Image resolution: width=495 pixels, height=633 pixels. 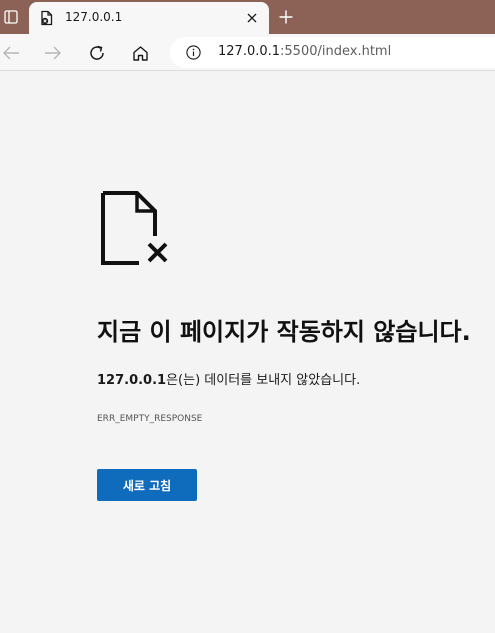 I want to click on reload-button: 새로 고침, so click(x=147, y=485).